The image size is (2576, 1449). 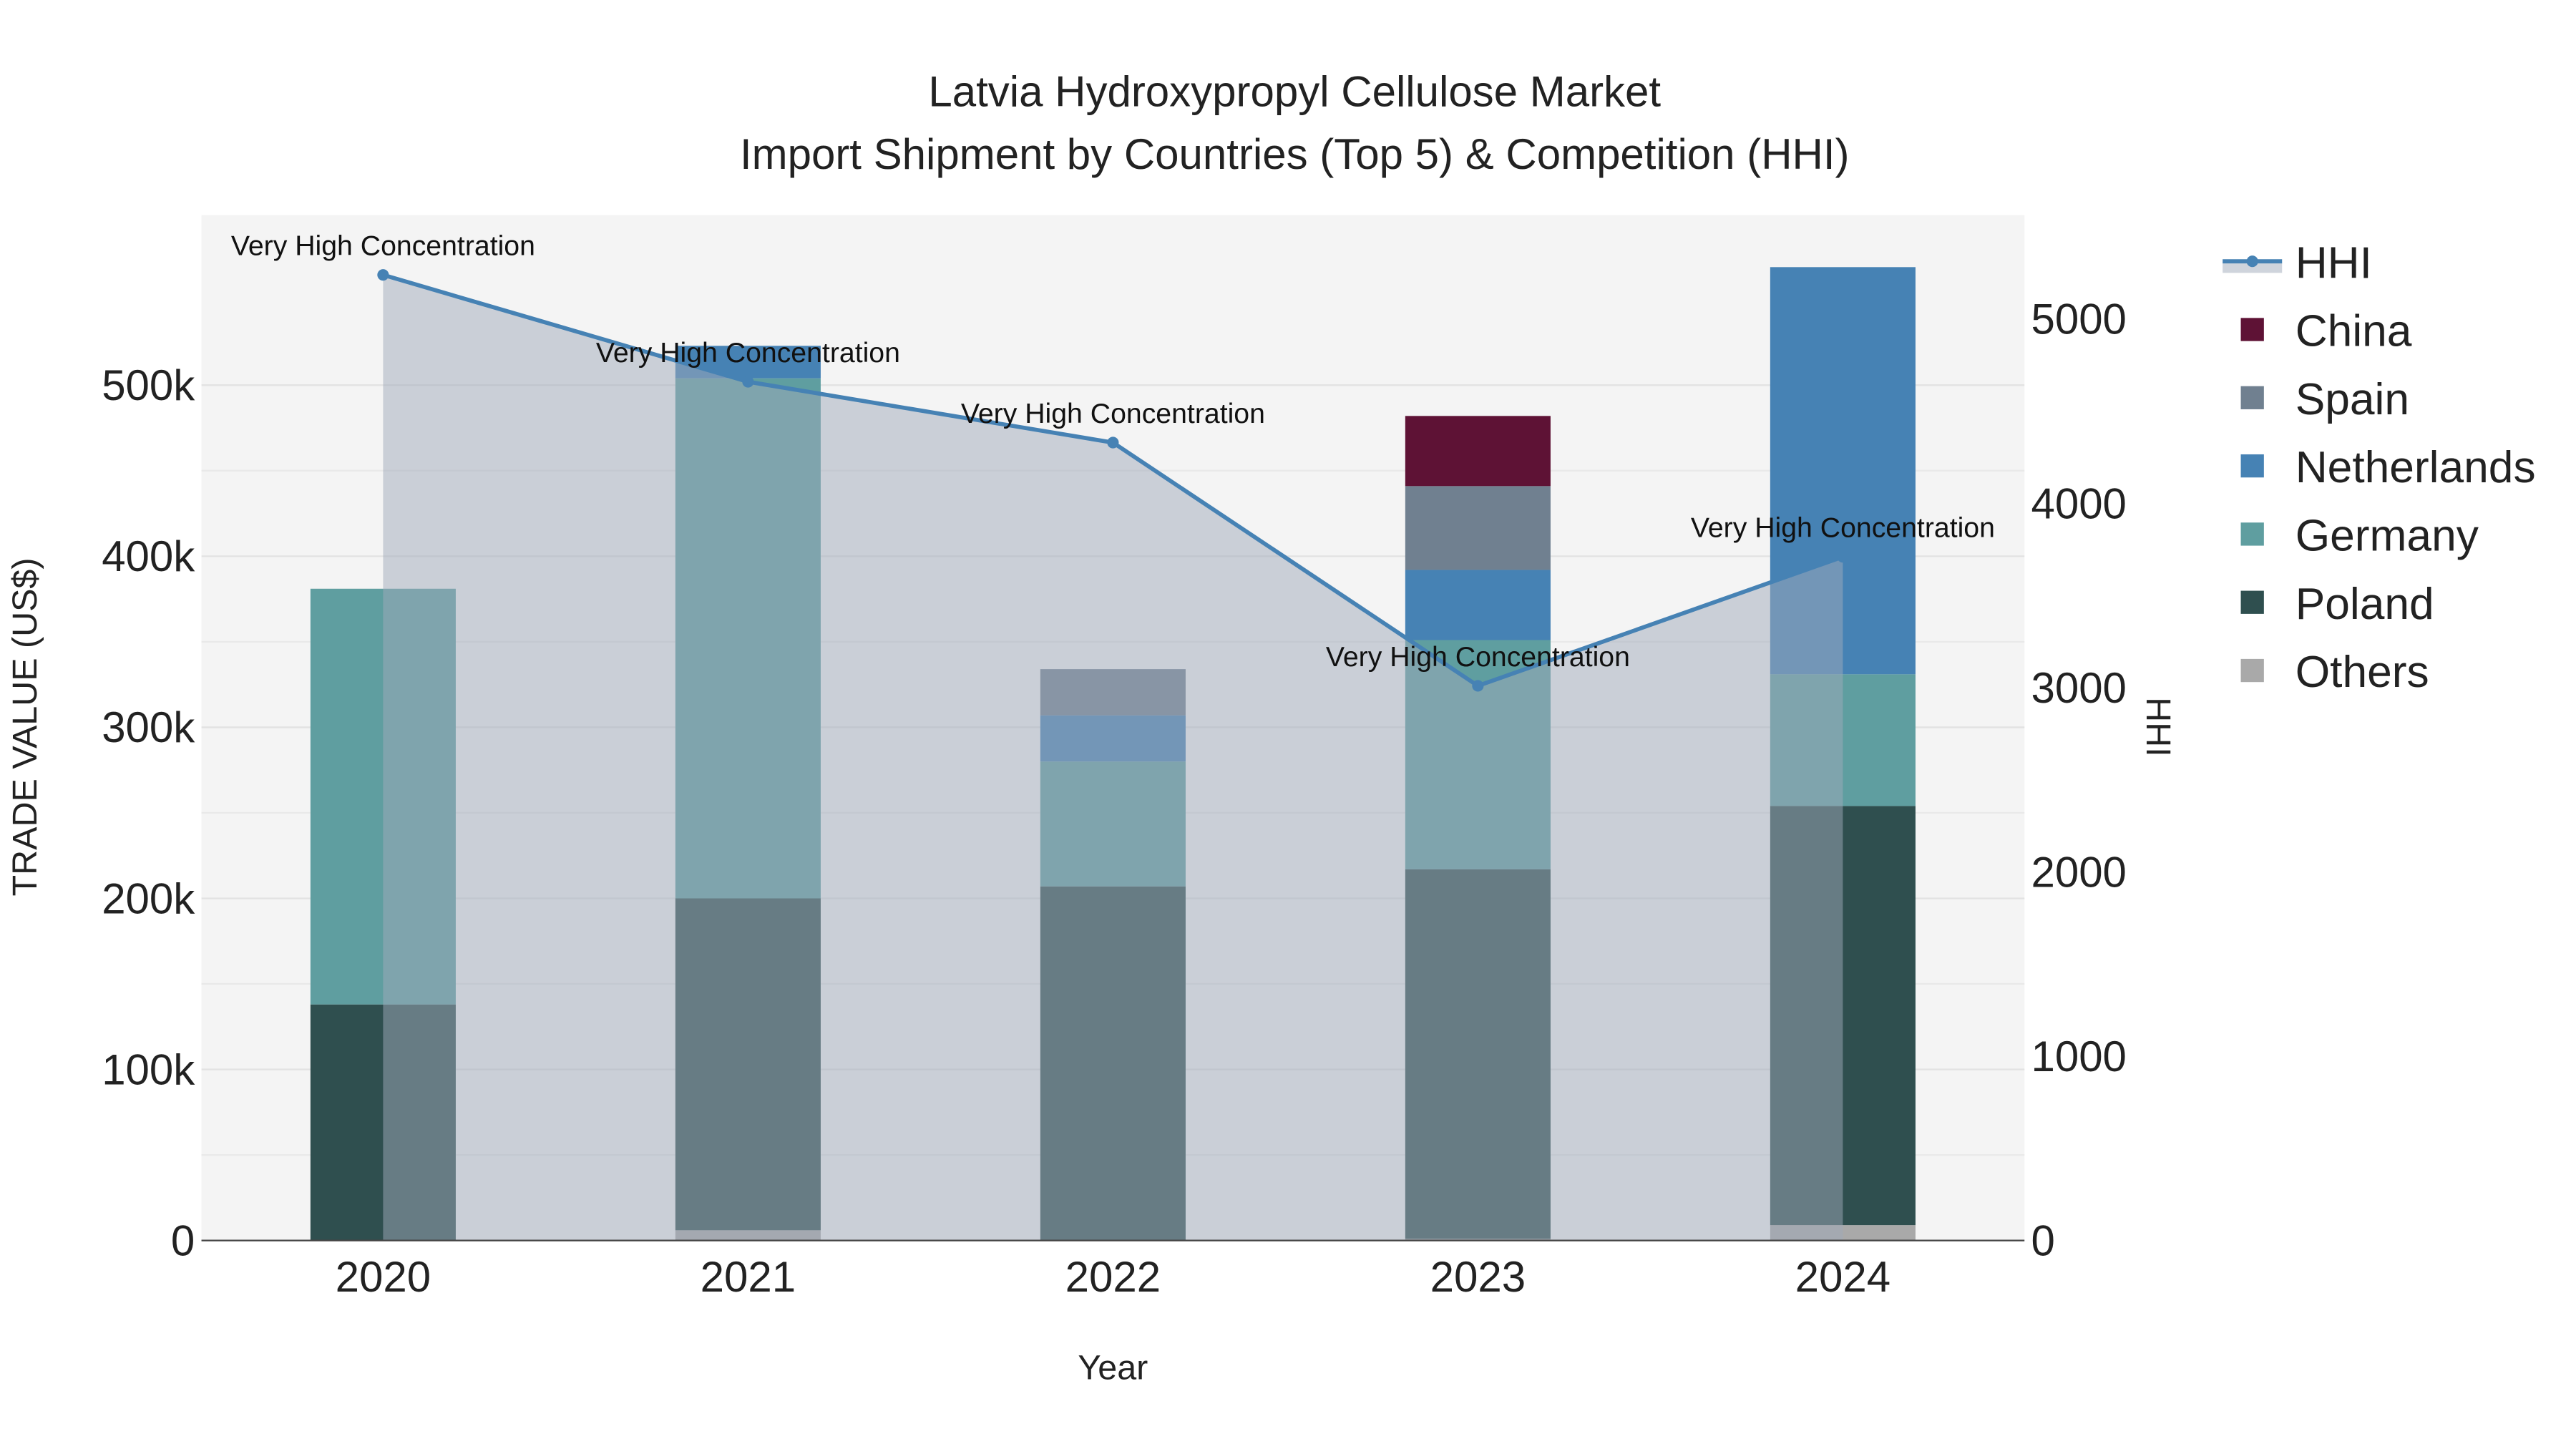 I want to click on y2-tick-label: 2000, so click(x=2078, y=872).